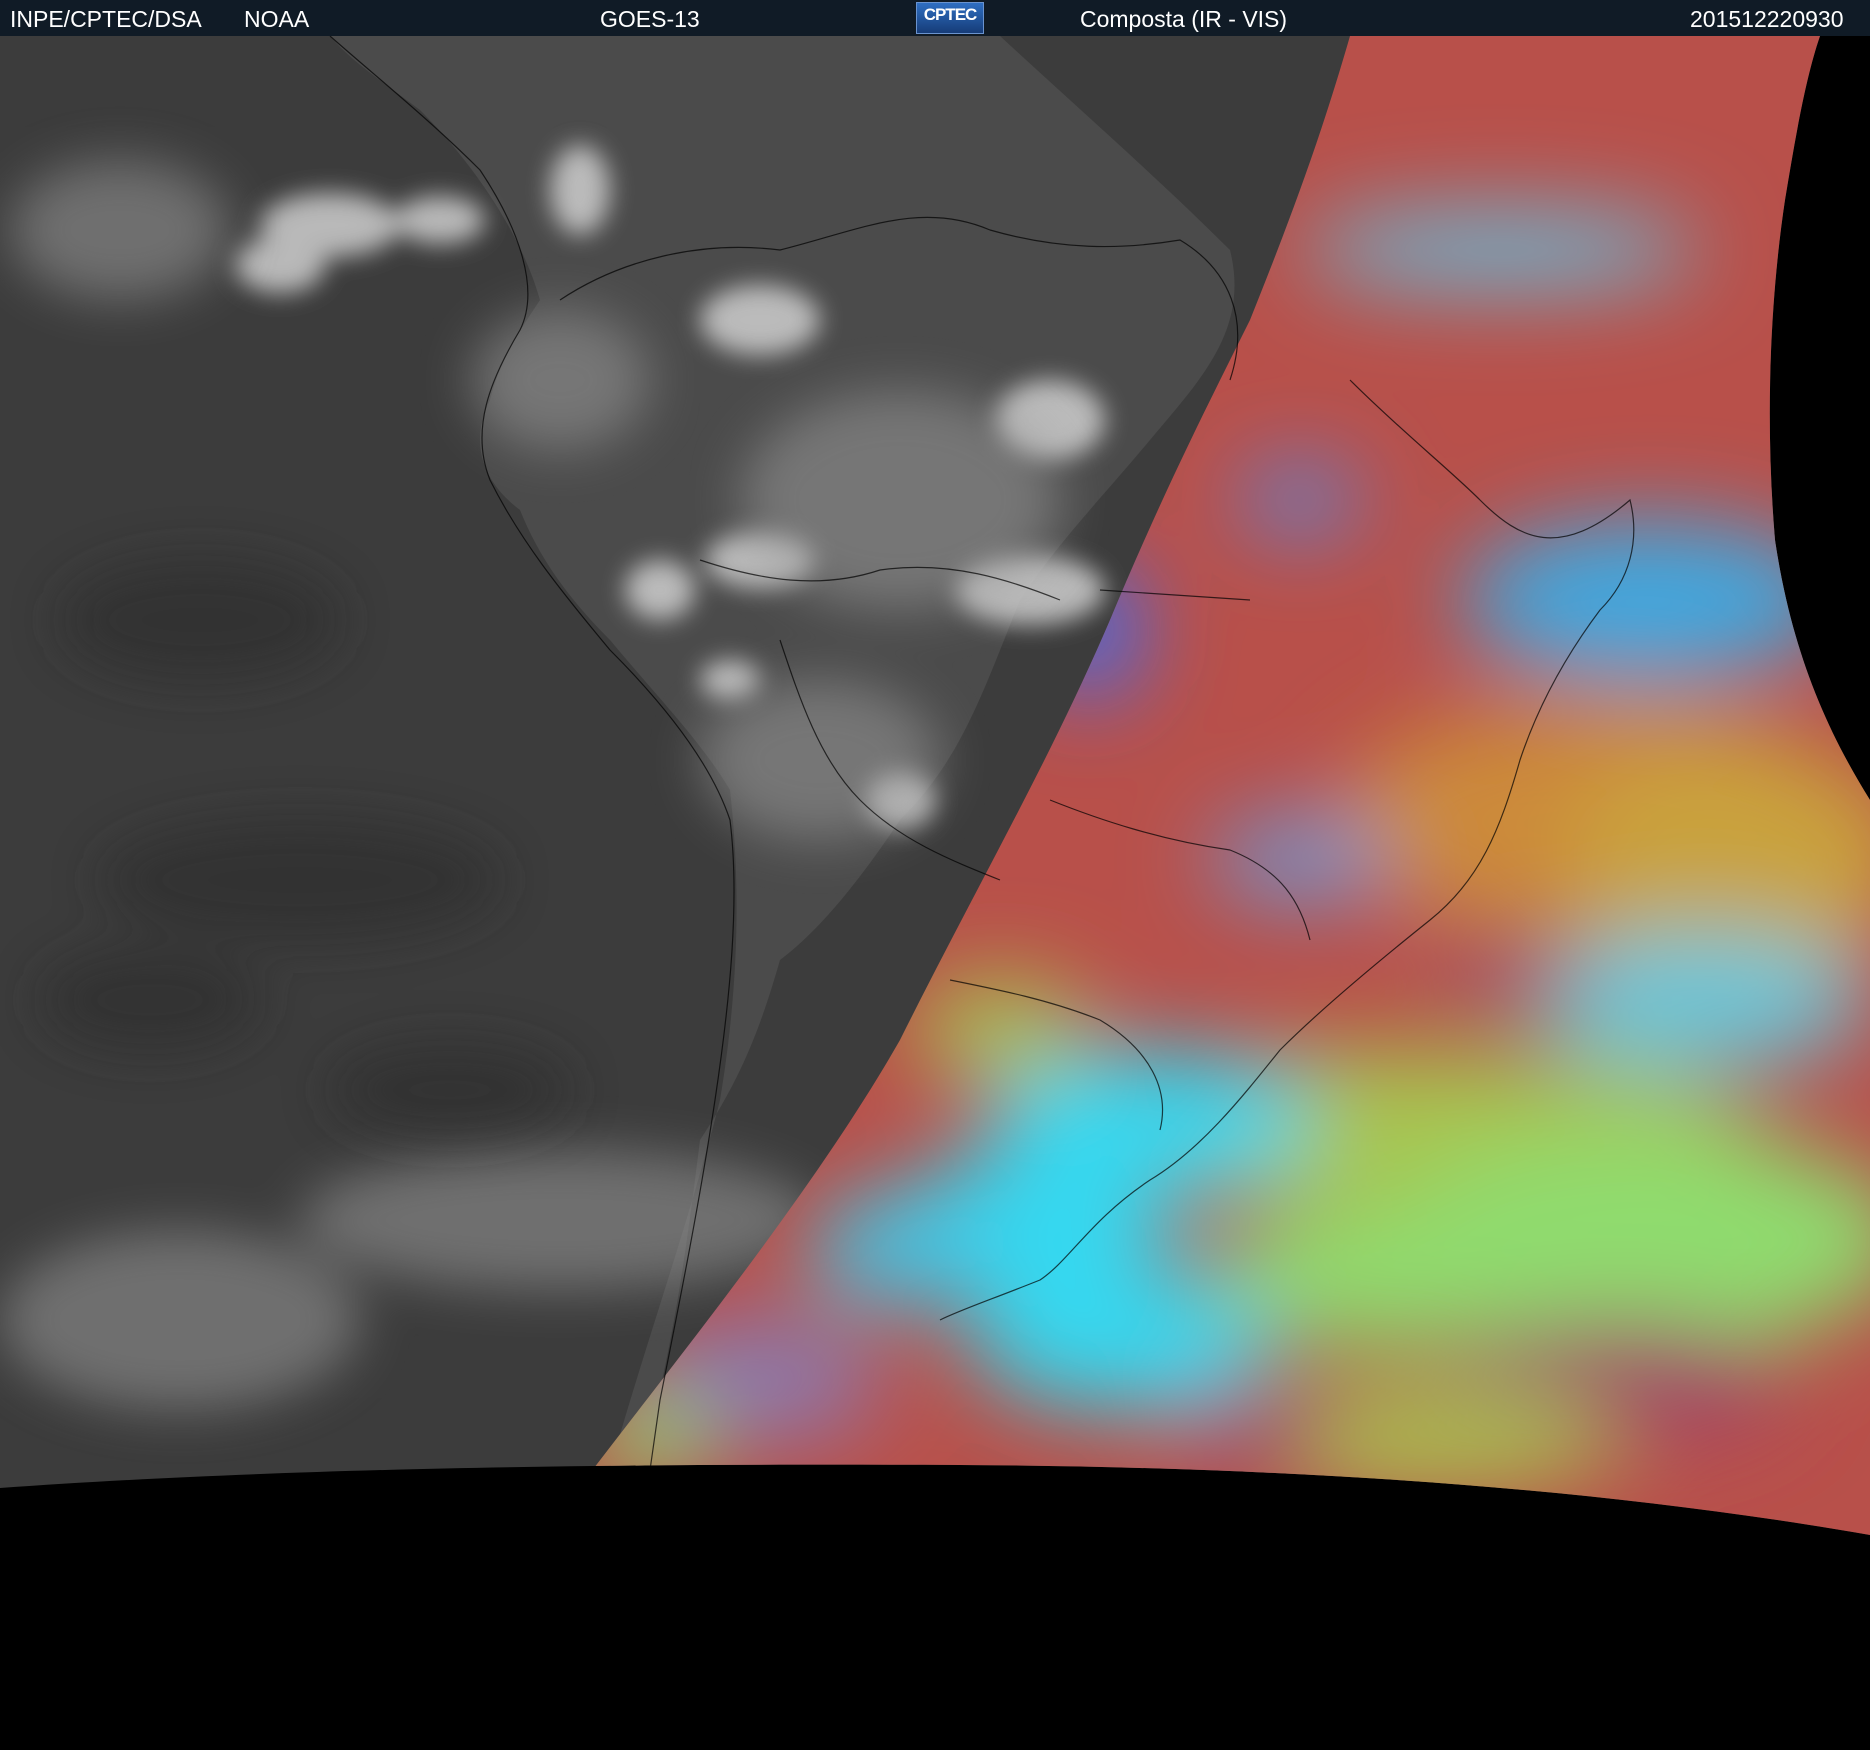  Describe the element at coordinates (1767, 19) in the screenshot. I see `timestamp-label: 201512220930` at that location.